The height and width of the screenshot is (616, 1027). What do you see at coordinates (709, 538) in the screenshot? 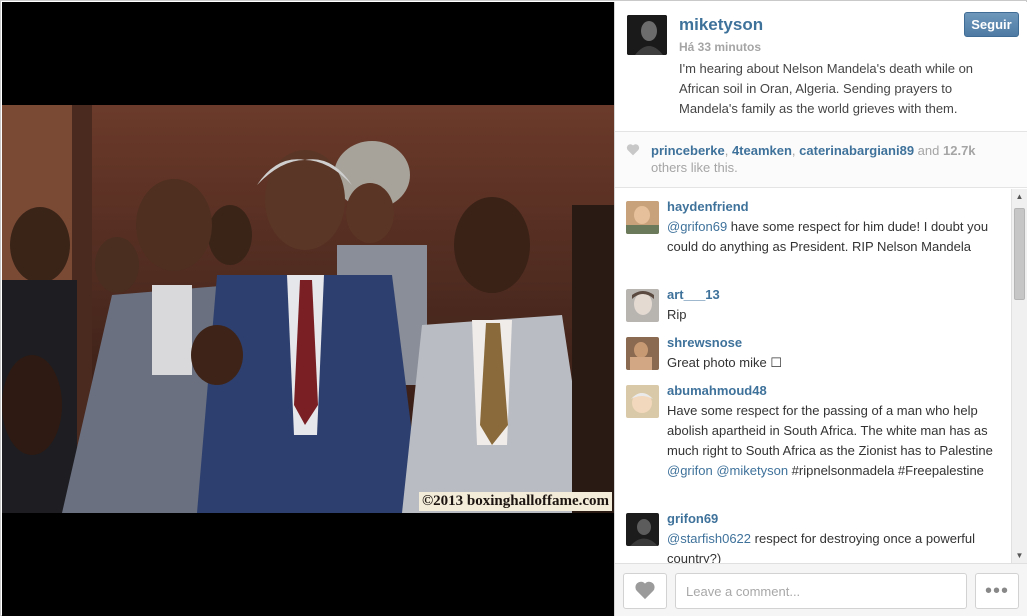
I see `mention-link: @starfish0622` at bounding box center [709, 538].